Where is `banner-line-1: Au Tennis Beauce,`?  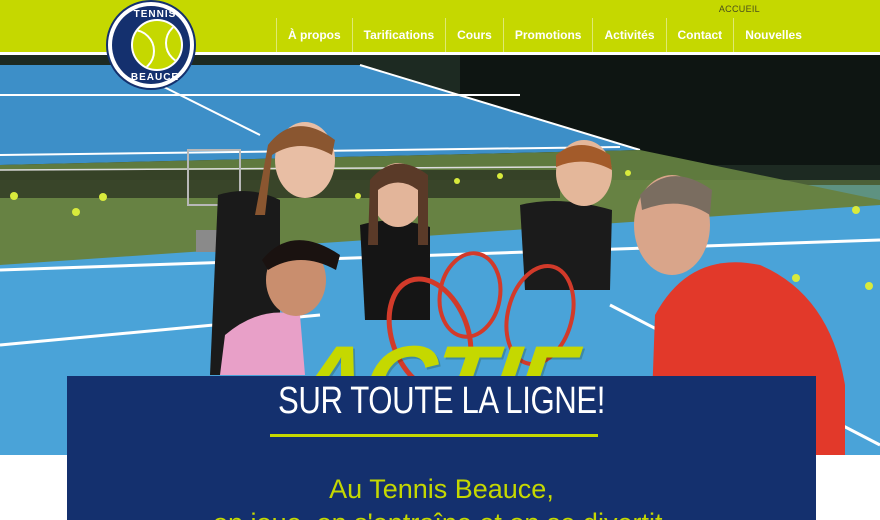 banner-line-1: Au Tennis Beauce, is located at coordinates (441, 489).